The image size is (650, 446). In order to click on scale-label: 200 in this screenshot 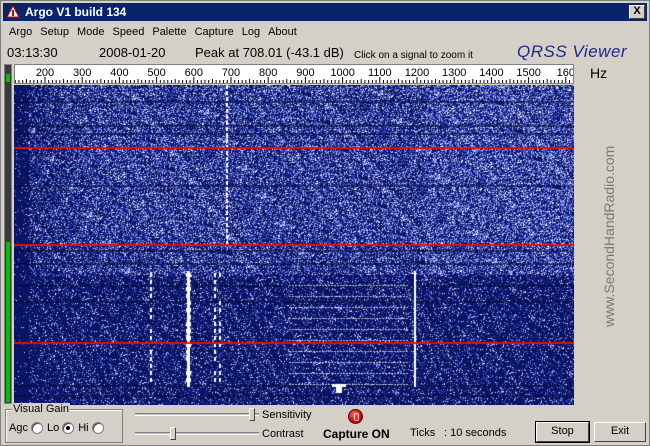, I will do `click(45, 73)`.